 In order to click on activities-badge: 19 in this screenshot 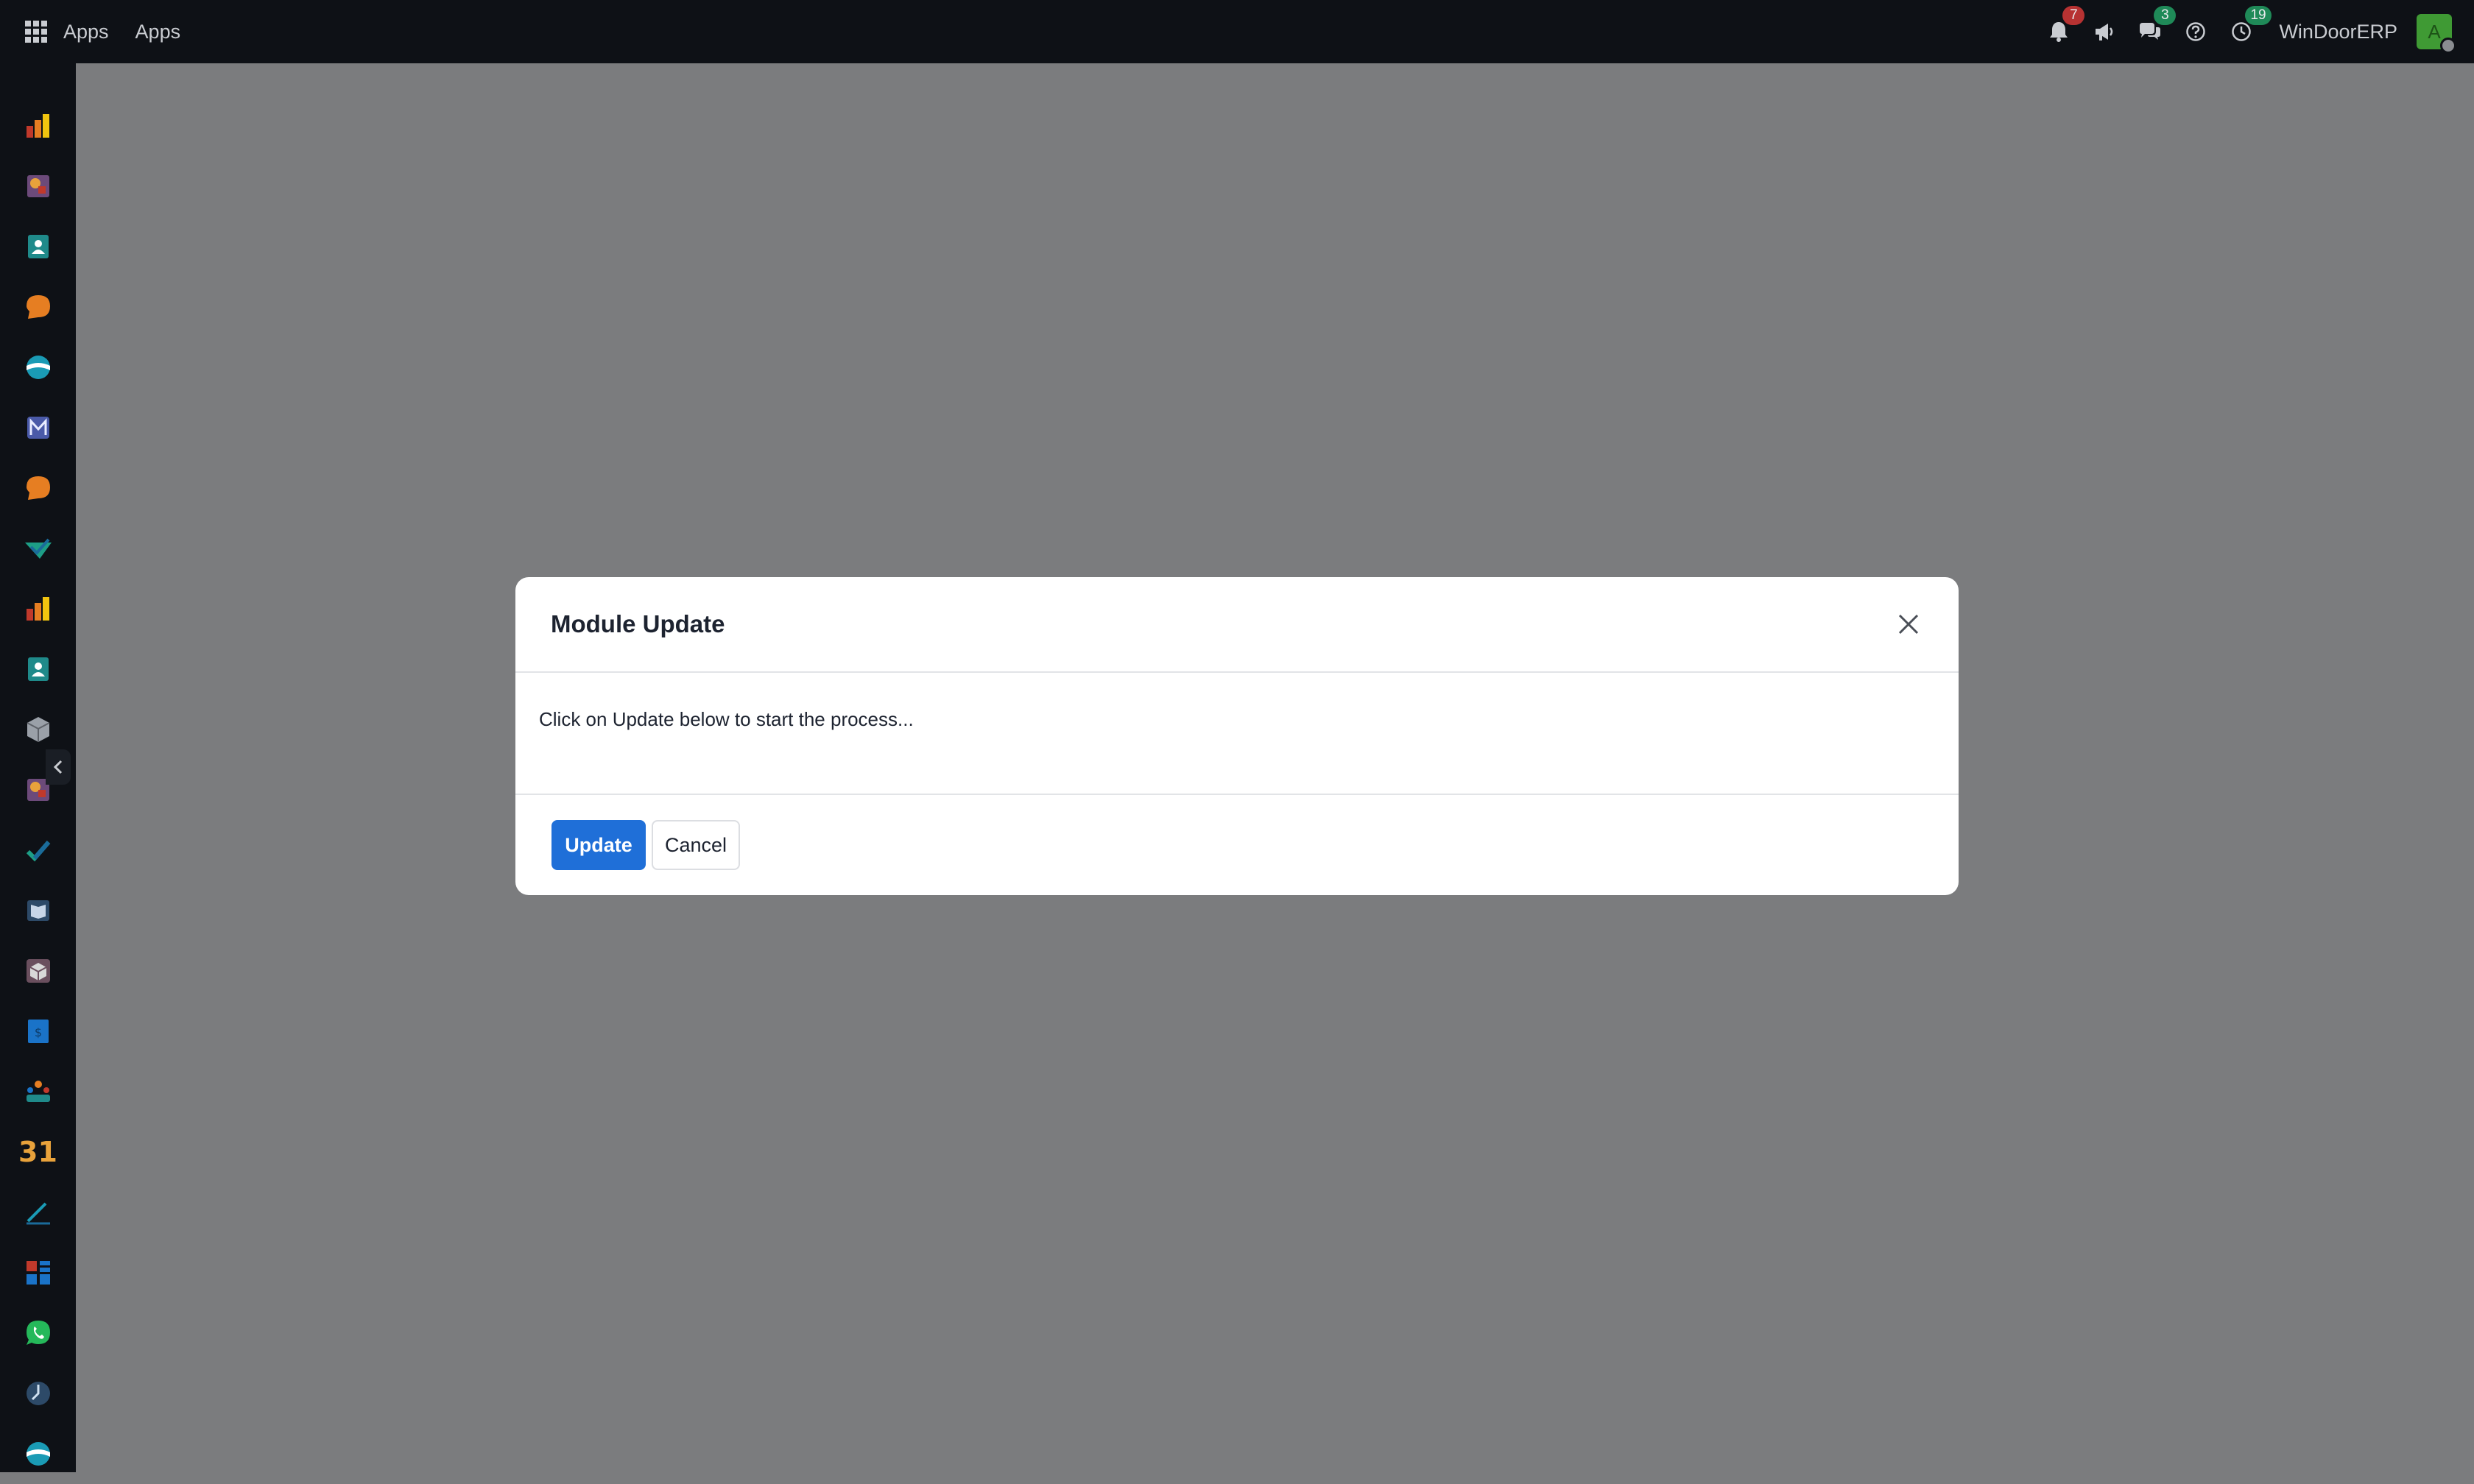, I will do `click(2258, 15)`.